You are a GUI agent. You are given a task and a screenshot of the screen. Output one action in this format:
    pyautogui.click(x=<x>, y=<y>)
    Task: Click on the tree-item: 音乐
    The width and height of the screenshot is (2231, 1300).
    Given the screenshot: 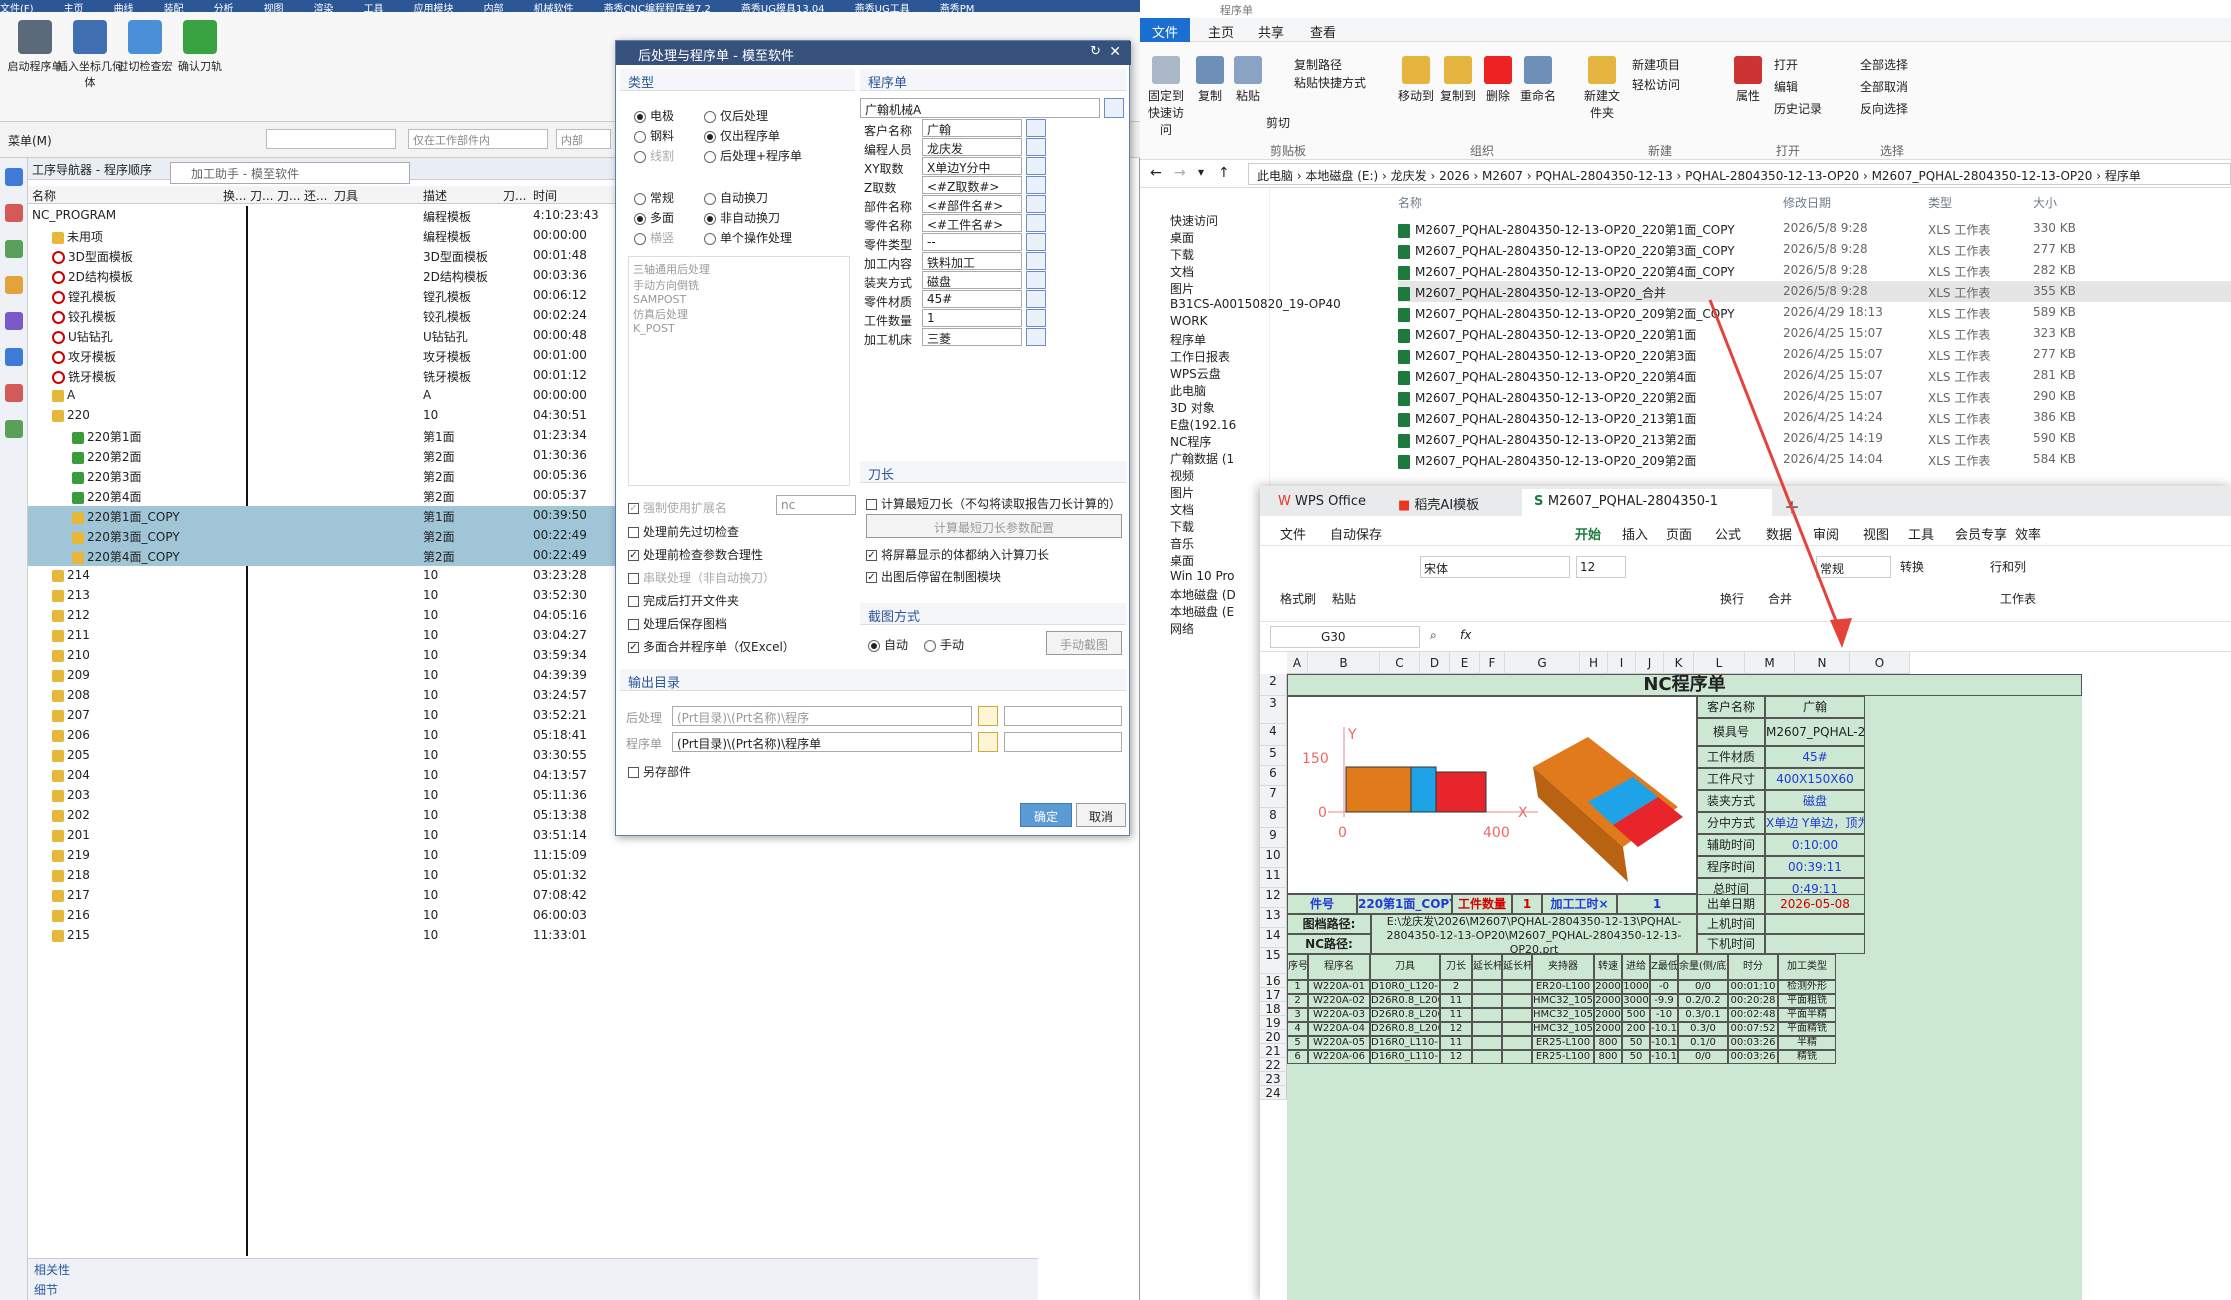 What is the action you would take?
    pyautogui.click(x=1182, y=543)
    